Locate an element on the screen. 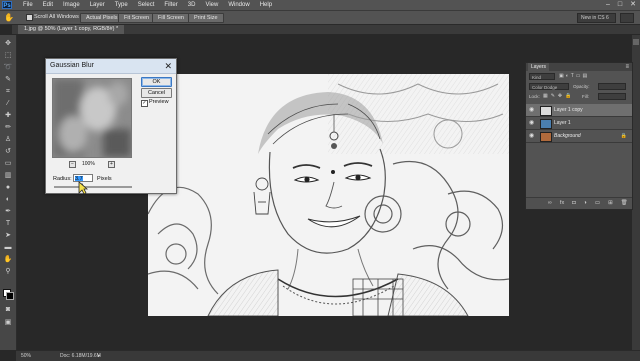 This screenshot has height=361, width=640. add-mask-icon: ◘ is located at coordinates (573, 203).